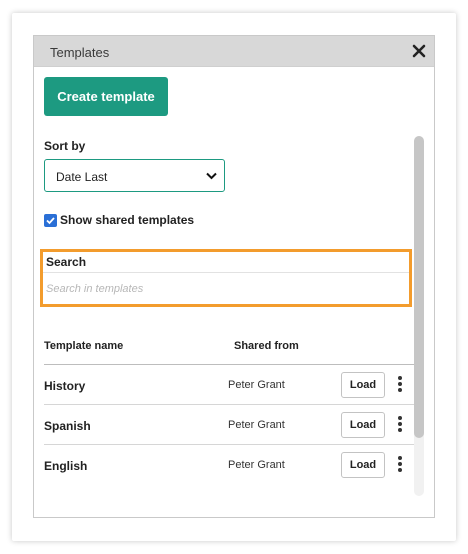 This screenshot has width=468, height=554. I want to click on chevron-down-icon, so click(211, 176).